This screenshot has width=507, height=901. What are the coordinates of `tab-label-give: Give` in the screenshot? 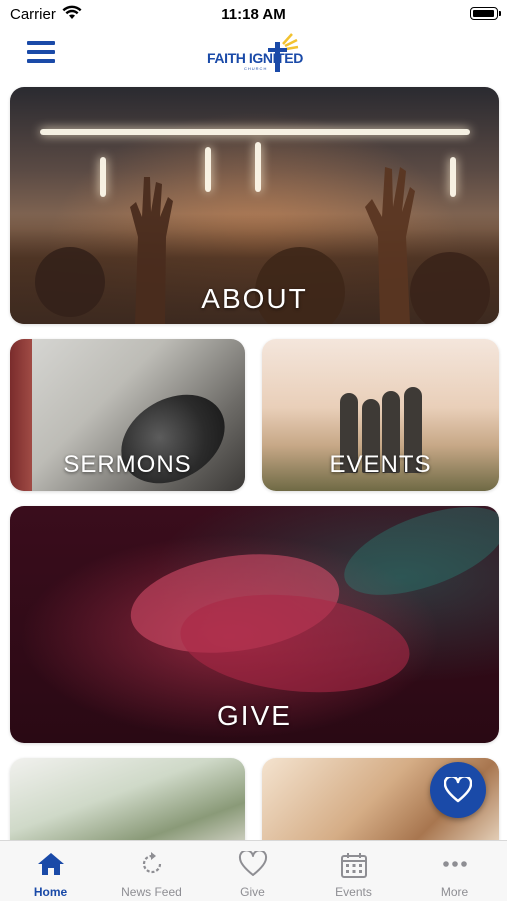 It's located at (252, 892).